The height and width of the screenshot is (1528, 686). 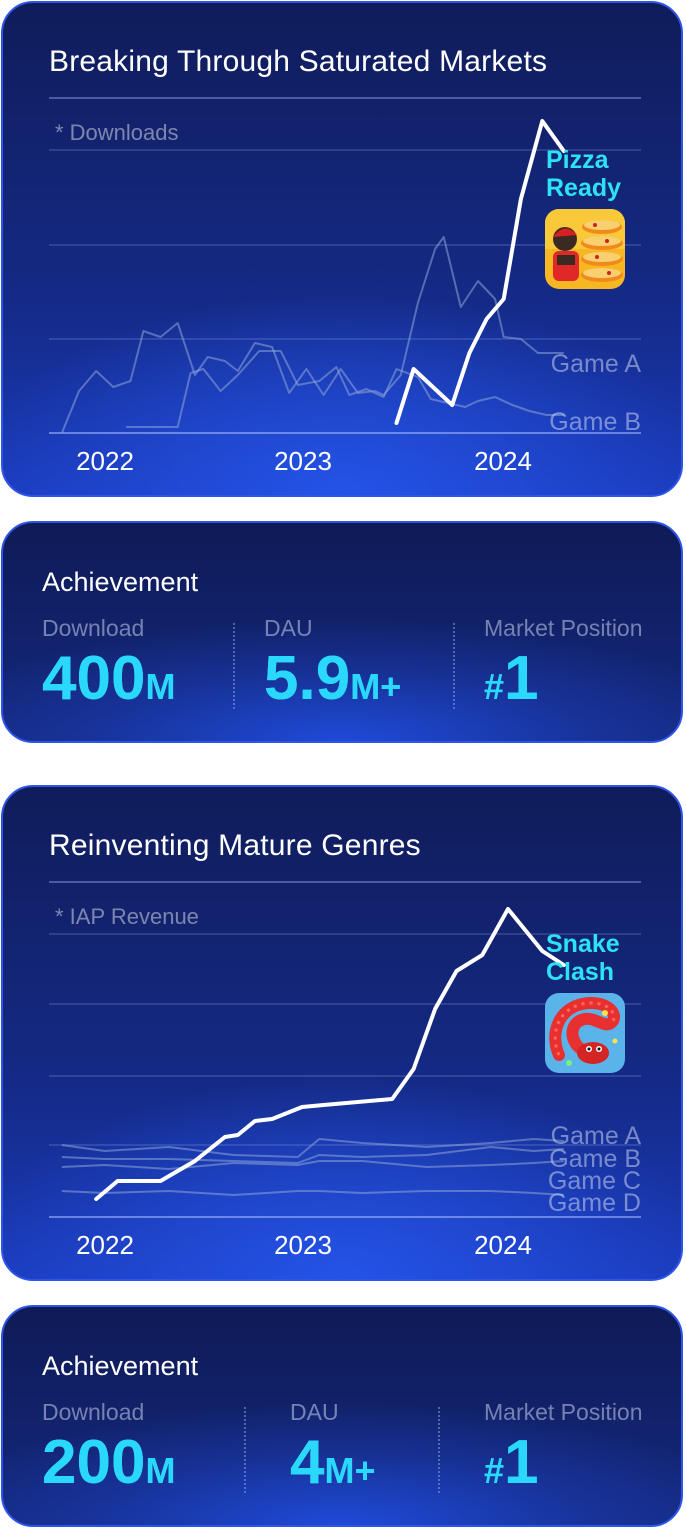 I want to click on series-line-game-b, so click(x=345, y=389).